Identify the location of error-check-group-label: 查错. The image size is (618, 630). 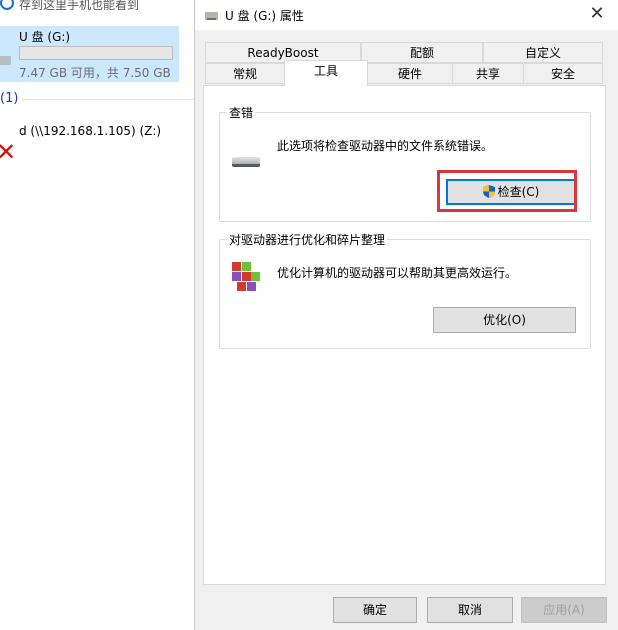
(241, 112).